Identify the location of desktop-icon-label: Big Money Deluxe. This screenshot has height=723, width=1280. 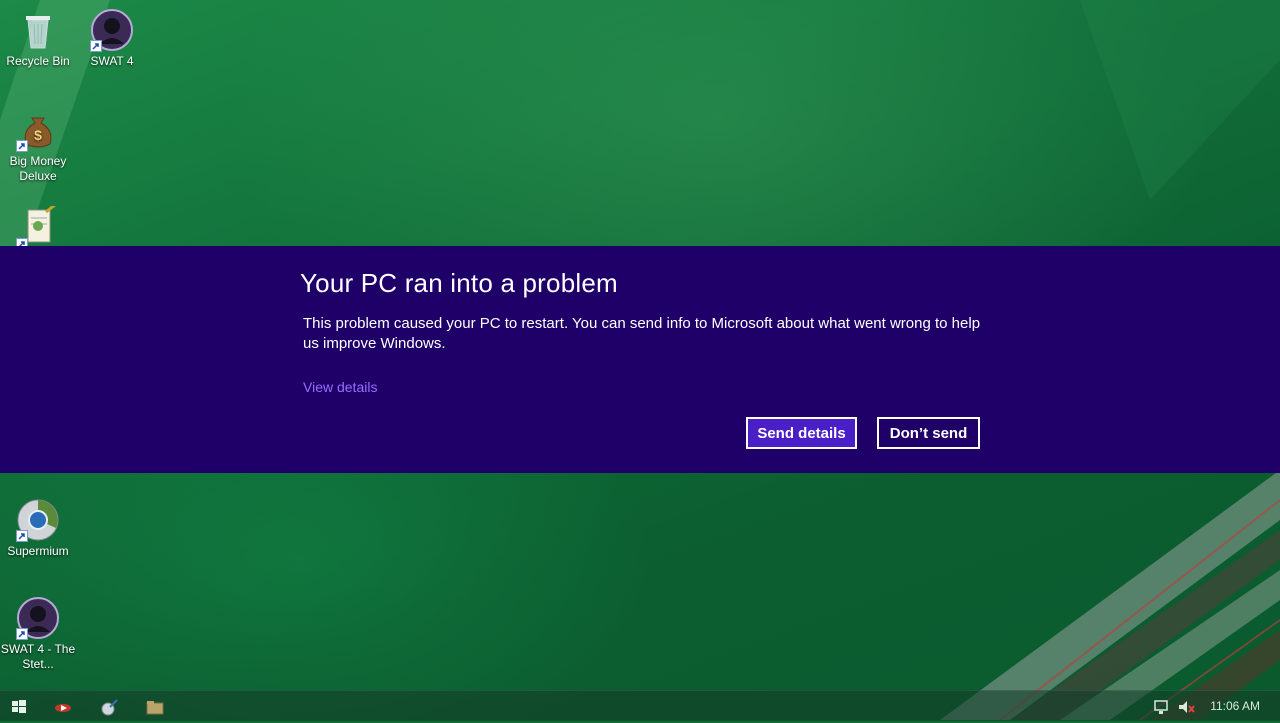
(38, 168).